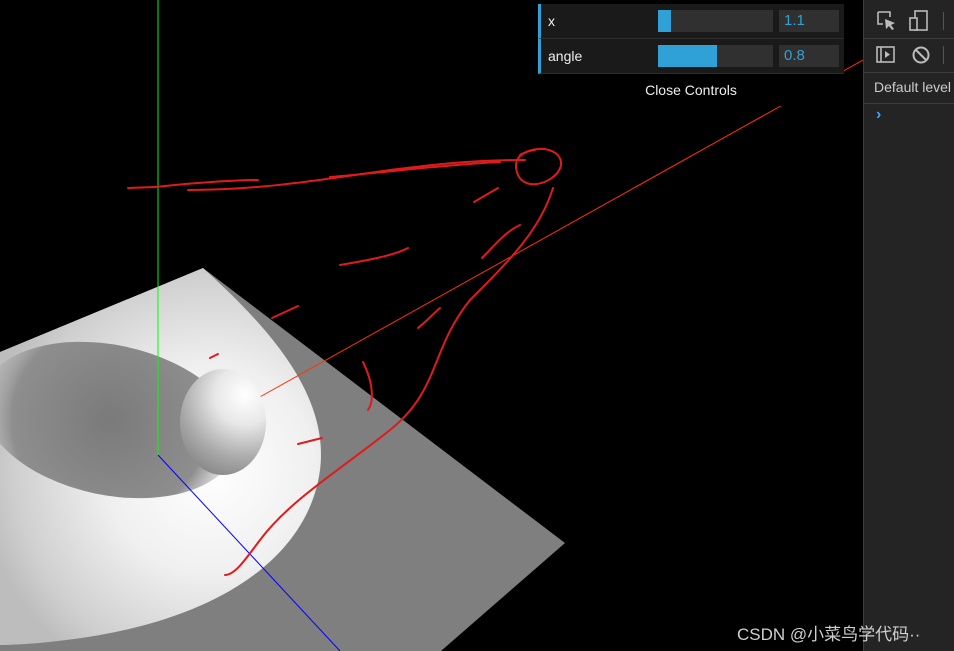  Describe the element at coordinates (809, 21) in the screenshot. I see `x-value-input: 1.1` at that location.